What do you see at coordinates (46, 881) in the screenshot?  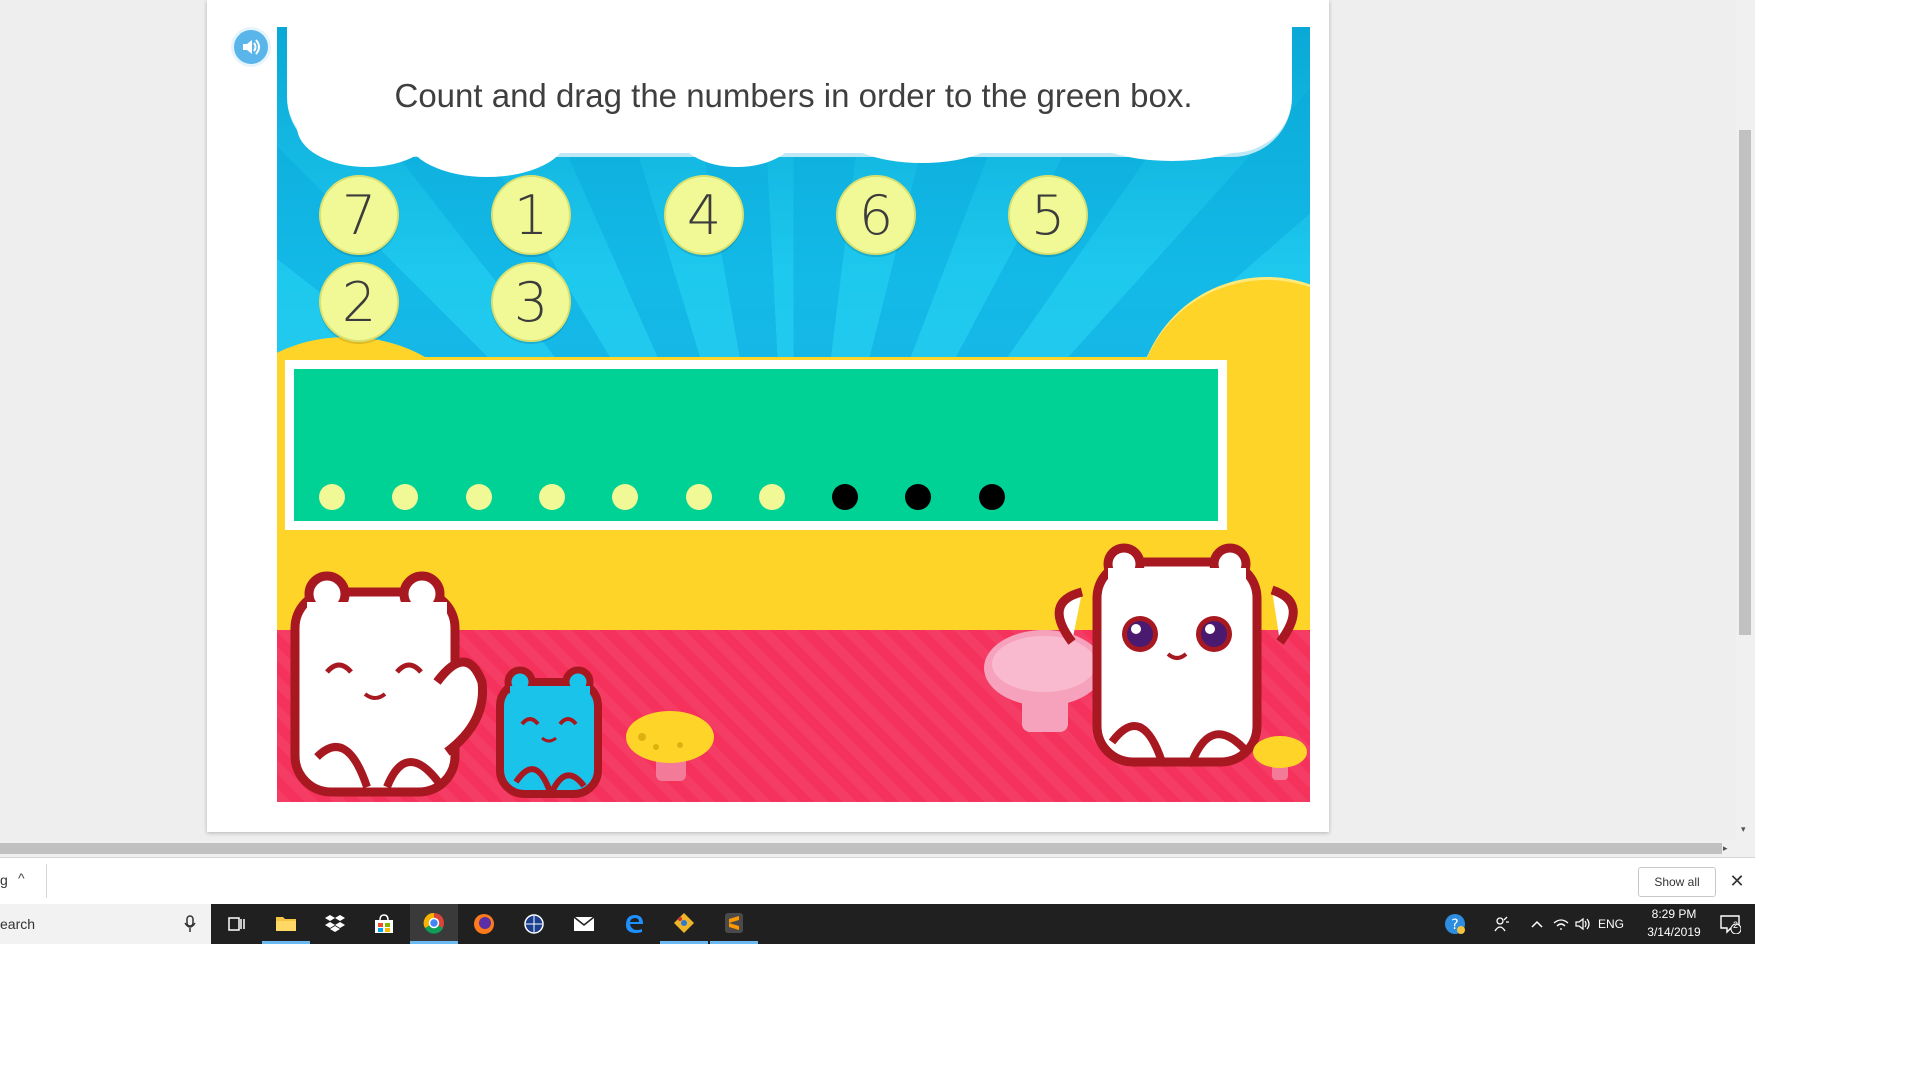 I see `download-divider` at bounding box center [46, 881].